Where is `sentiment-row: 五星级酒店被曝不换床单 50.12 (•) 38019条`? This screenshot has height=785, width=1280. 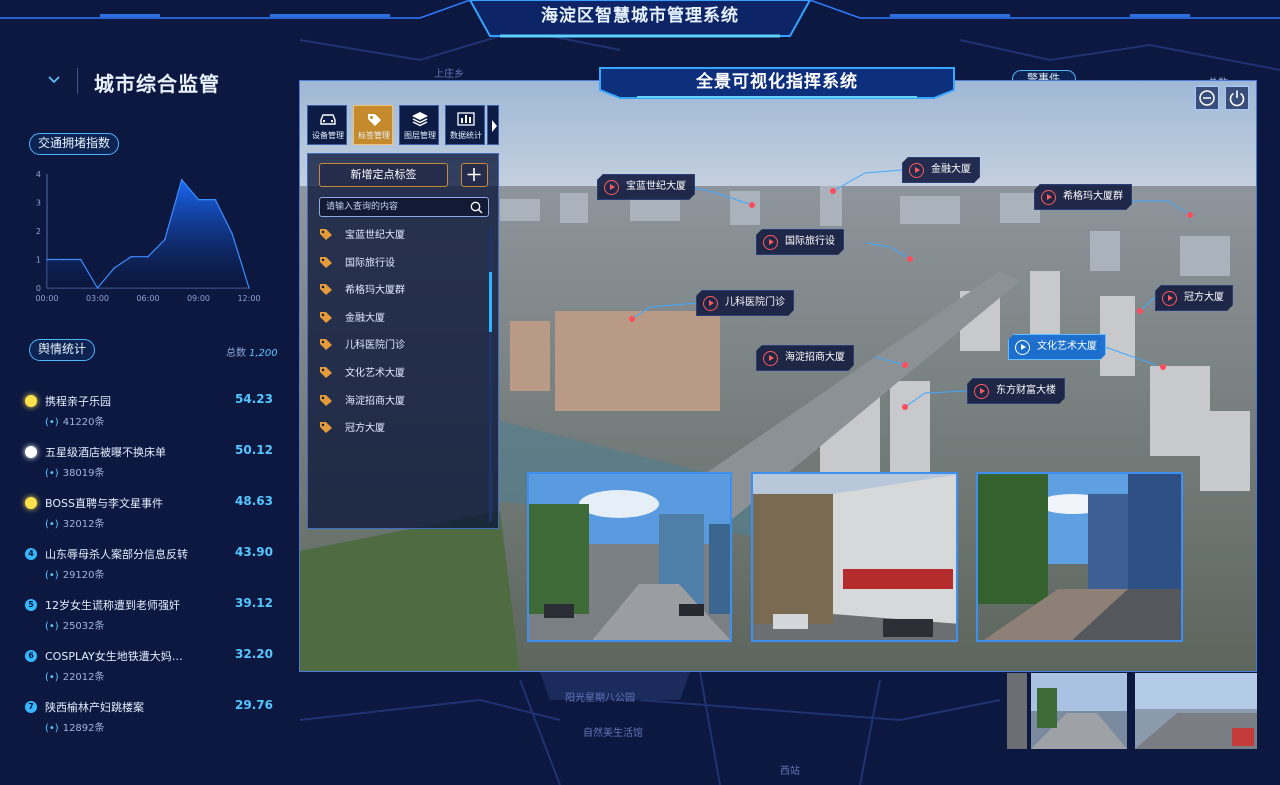
sentiment-row: 五星级酒店被曝不换床单 50.12 (•) 38019条 is located at coordinates (145, 467).